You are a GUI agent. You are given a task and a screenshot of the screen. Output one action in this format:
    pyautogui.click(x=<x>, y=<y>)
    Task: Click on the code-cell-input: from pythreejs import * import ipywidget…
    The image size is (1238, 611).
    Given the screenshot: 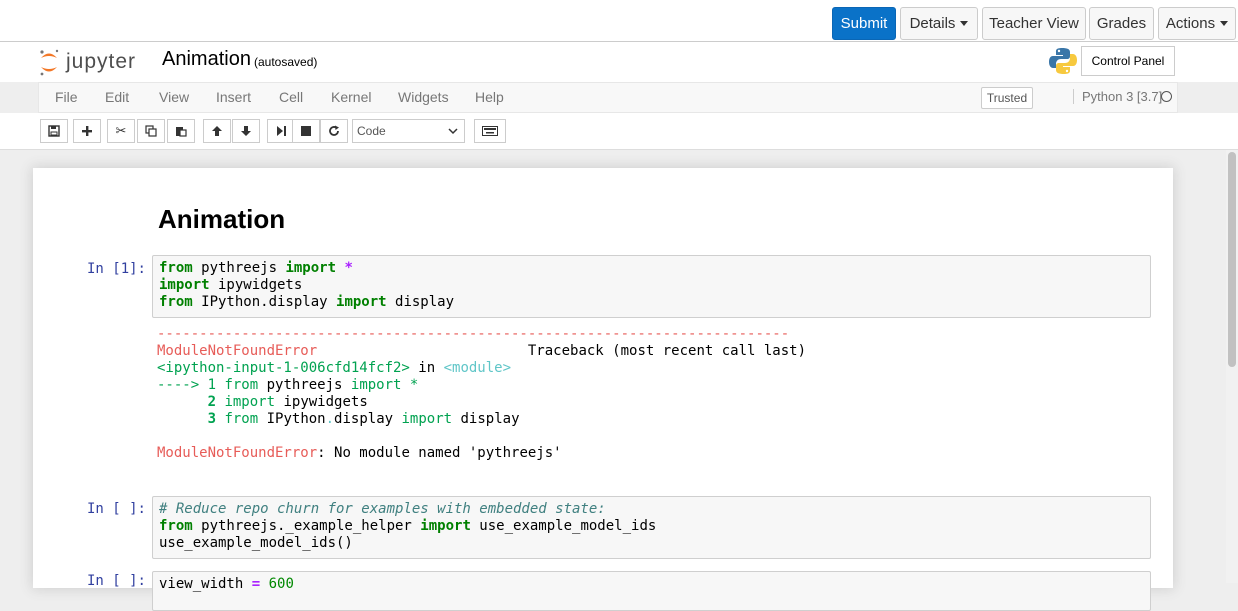 What is the action you would take?
    pyautogui.click(x=651, y=286)
    